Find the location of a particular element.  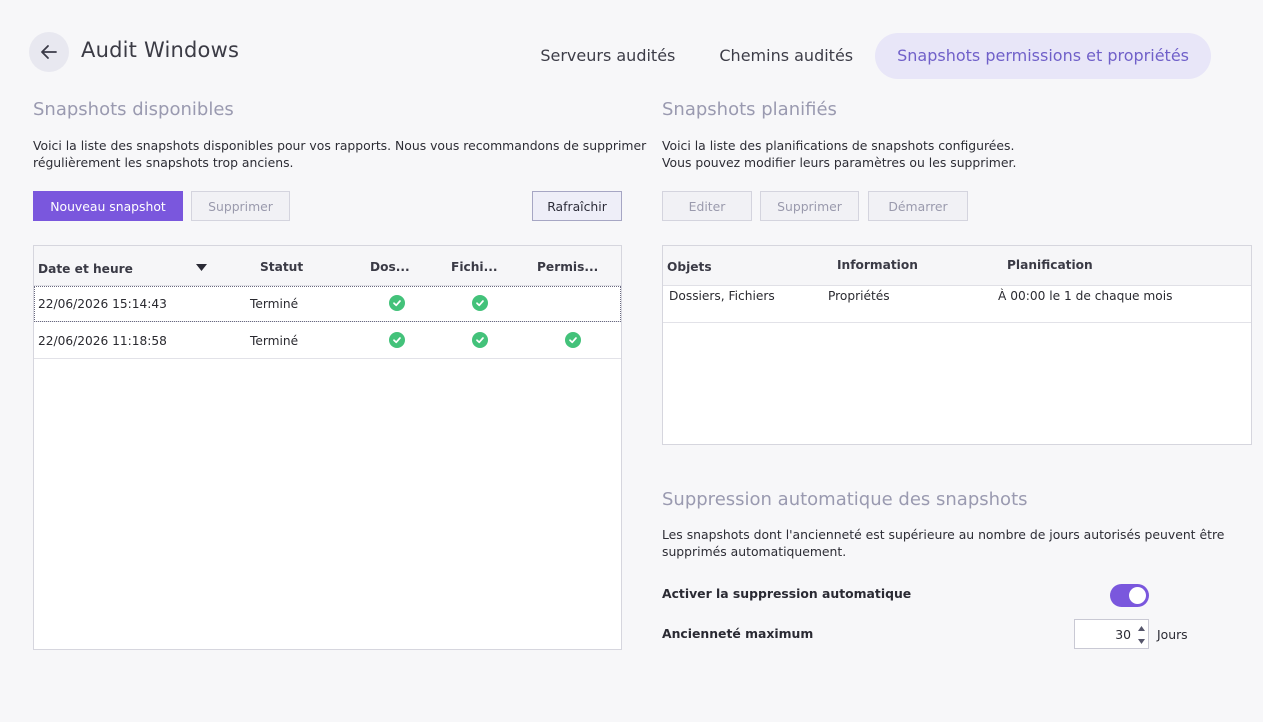

max-age-stepper is located at coordinates (1111, 634).